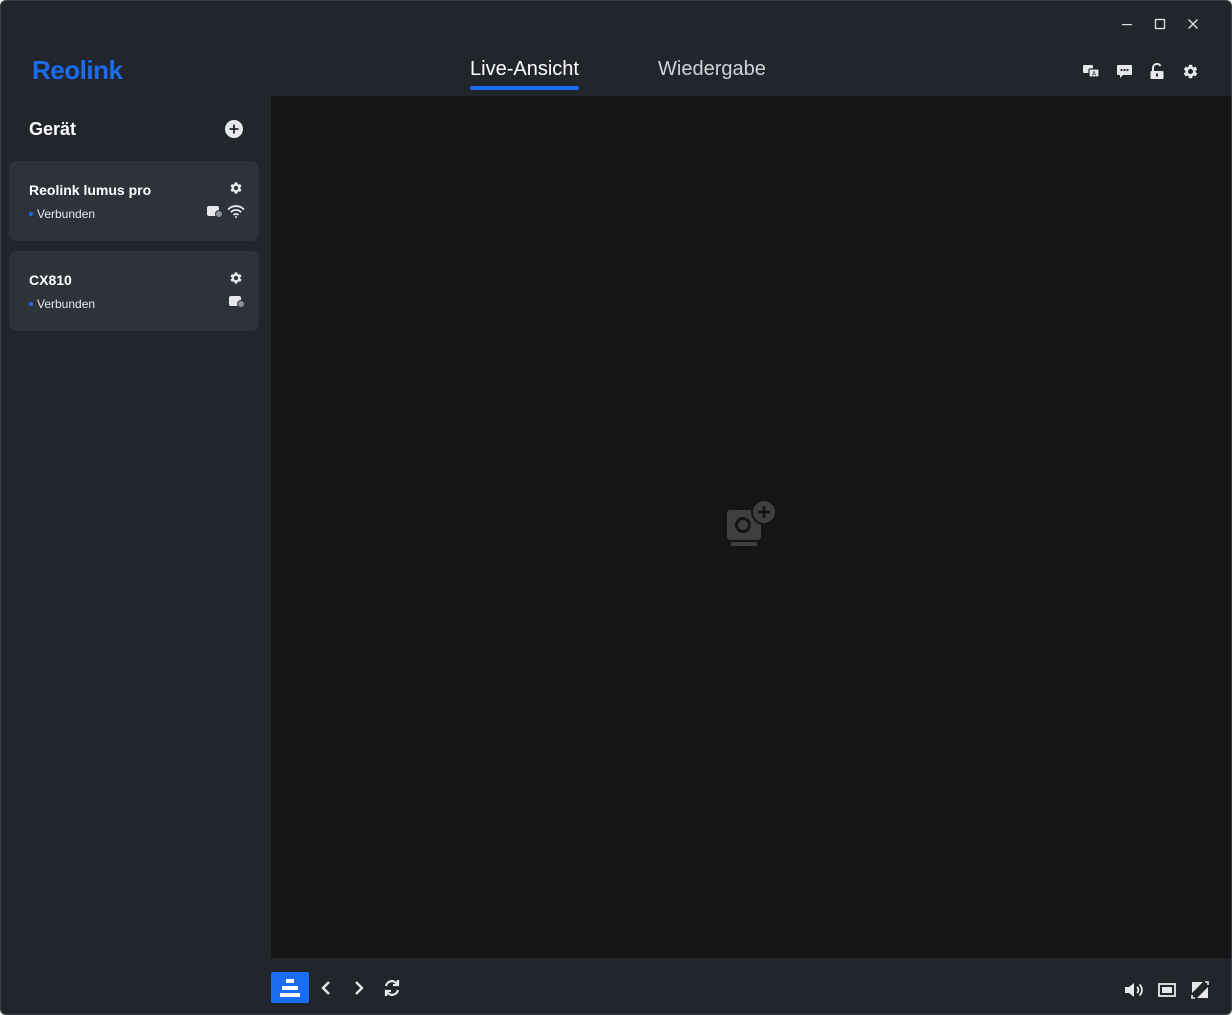 This screenshot has width=1232, height=1015. Describe the element at coordinates (1140, 71) in the screenshot. I see `header-actions: A` at that location.